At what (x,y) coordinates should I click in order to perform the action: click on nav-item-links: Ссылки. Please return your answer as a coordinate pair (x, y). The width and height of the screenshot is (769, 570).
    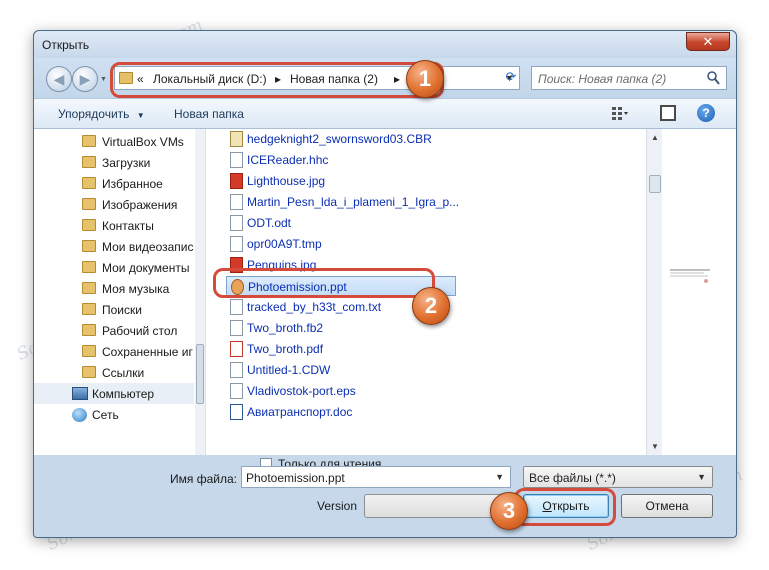
    Looking at the image, I should click on (114, 372).